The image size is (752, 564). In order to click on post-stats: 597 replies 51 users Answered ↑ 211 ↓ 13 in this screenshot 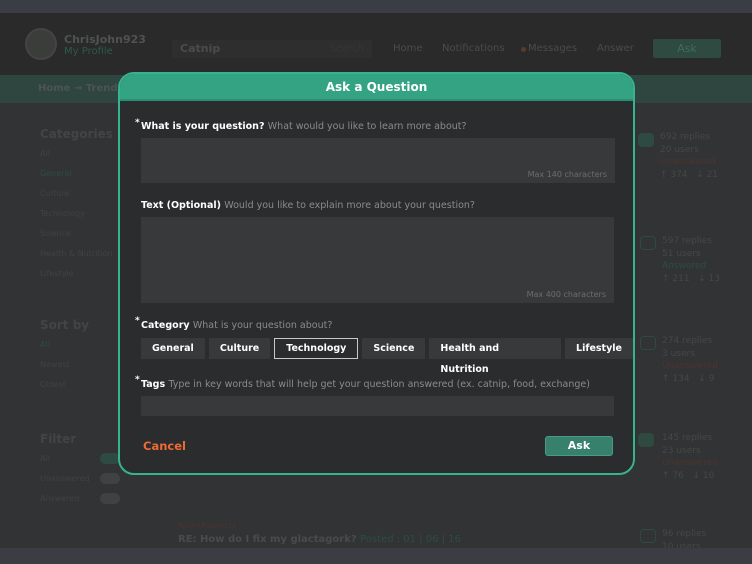, I will do `click(691, 260)`.